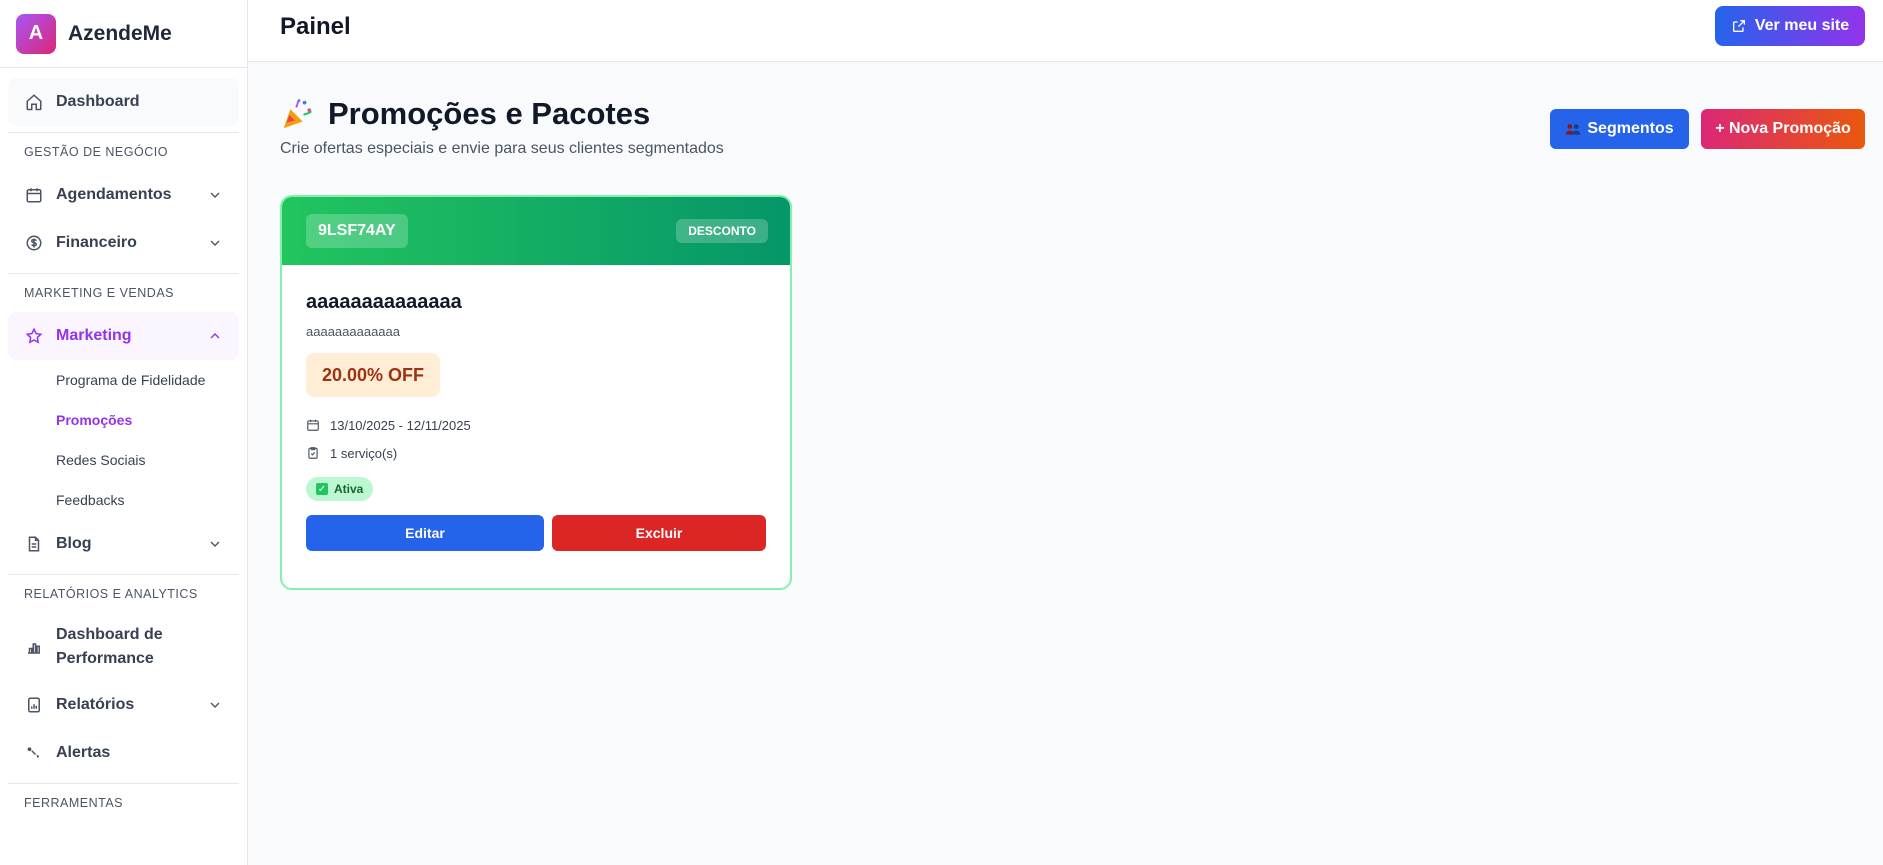 The width and height of the screenshot is (1883, 865). I want to click on sidebar-item-alertas: Alertas, so click(123, 753).